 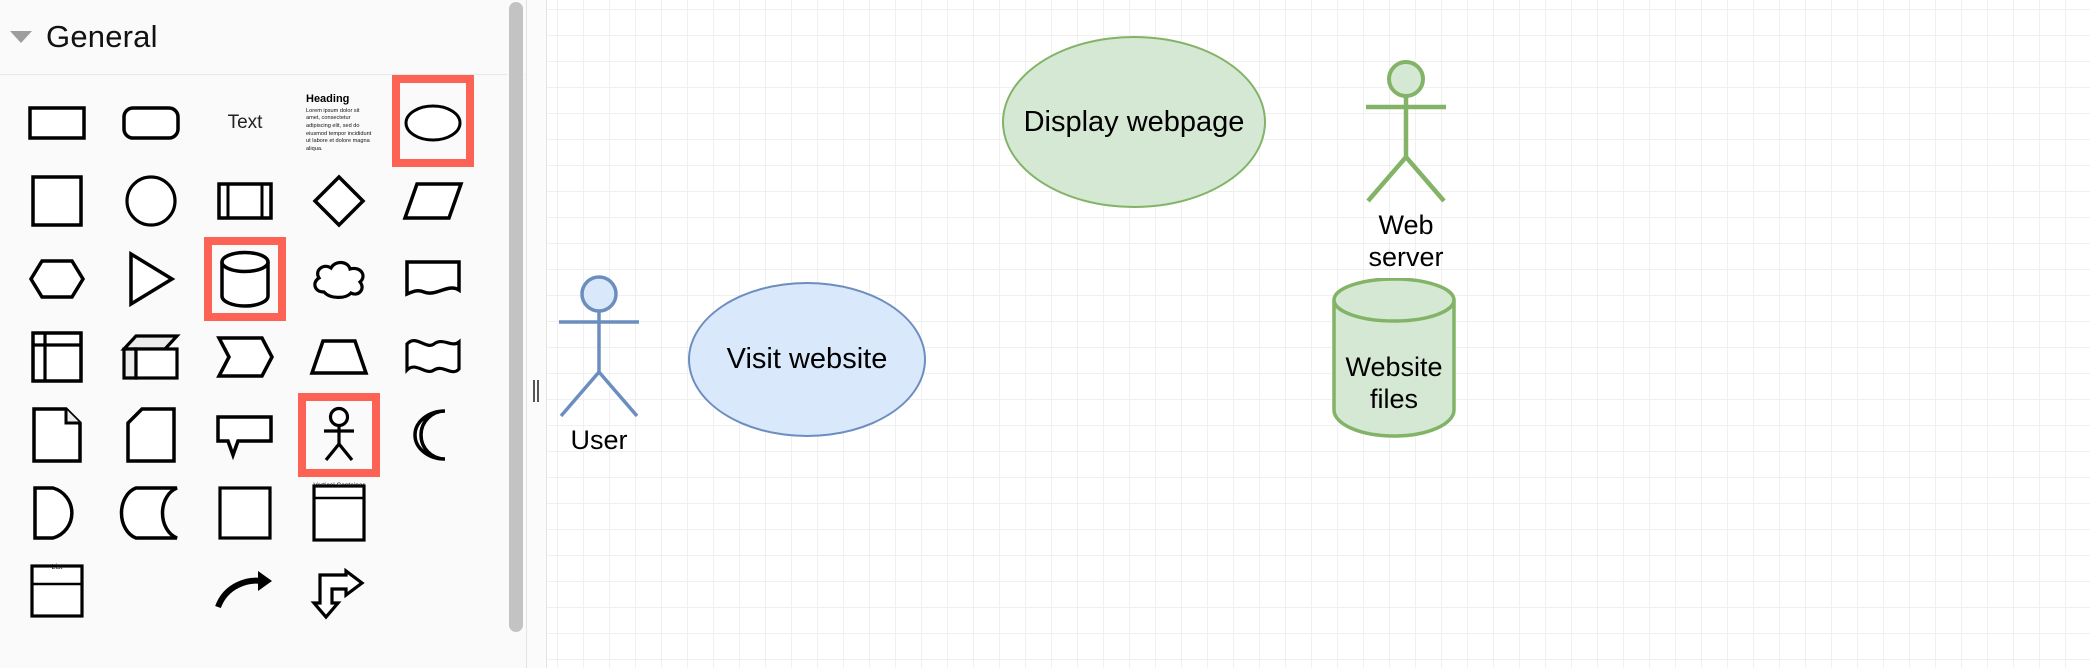 What do you see at coordinates (605, 348) in the screenshot?
I see `user-actor-icon` at bounding box center [605, 348].